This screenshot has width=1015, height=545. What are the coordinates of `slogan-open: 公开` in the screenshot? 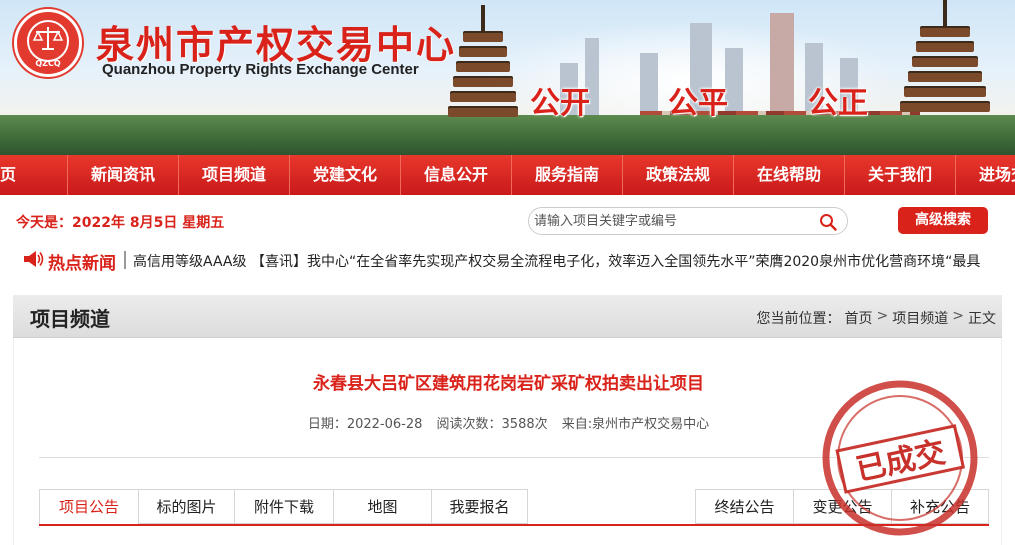 It's located at (560, 103).